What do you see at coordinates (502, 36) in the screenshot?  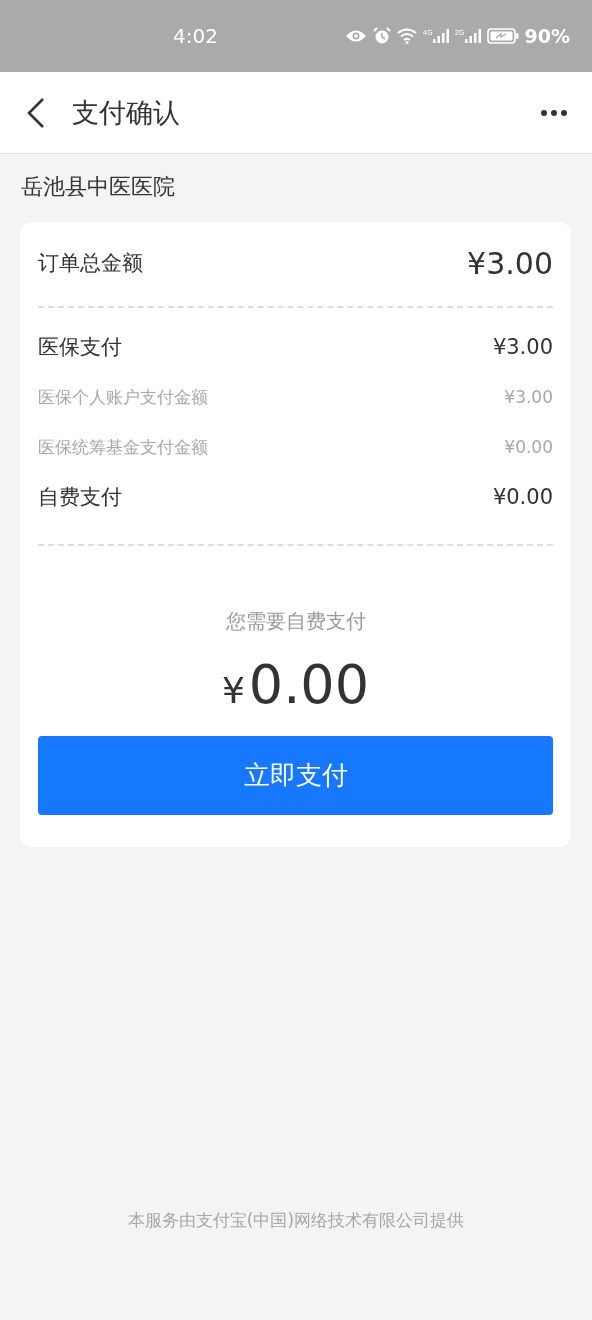 I see `battery-icon` at bounding box center [502, 36].